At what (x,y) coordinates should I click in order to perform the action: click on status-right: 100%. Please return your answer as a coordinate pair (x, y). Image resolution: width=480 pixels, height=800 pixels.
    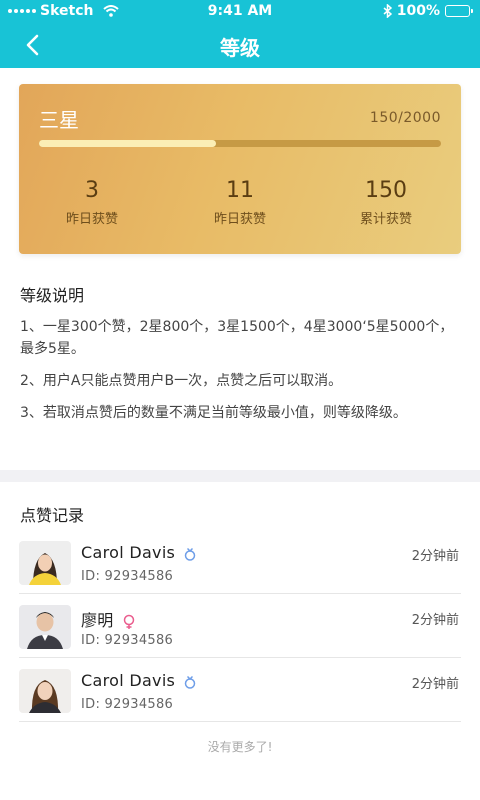
    Looking at the image, I should click on (428, 11).